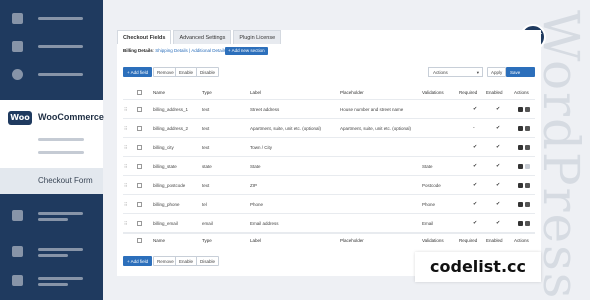  What do you see at coordinates (246, 51) in the screenshot?
I see `add-section-button: + Add new section` at bounding box center [246, 51].